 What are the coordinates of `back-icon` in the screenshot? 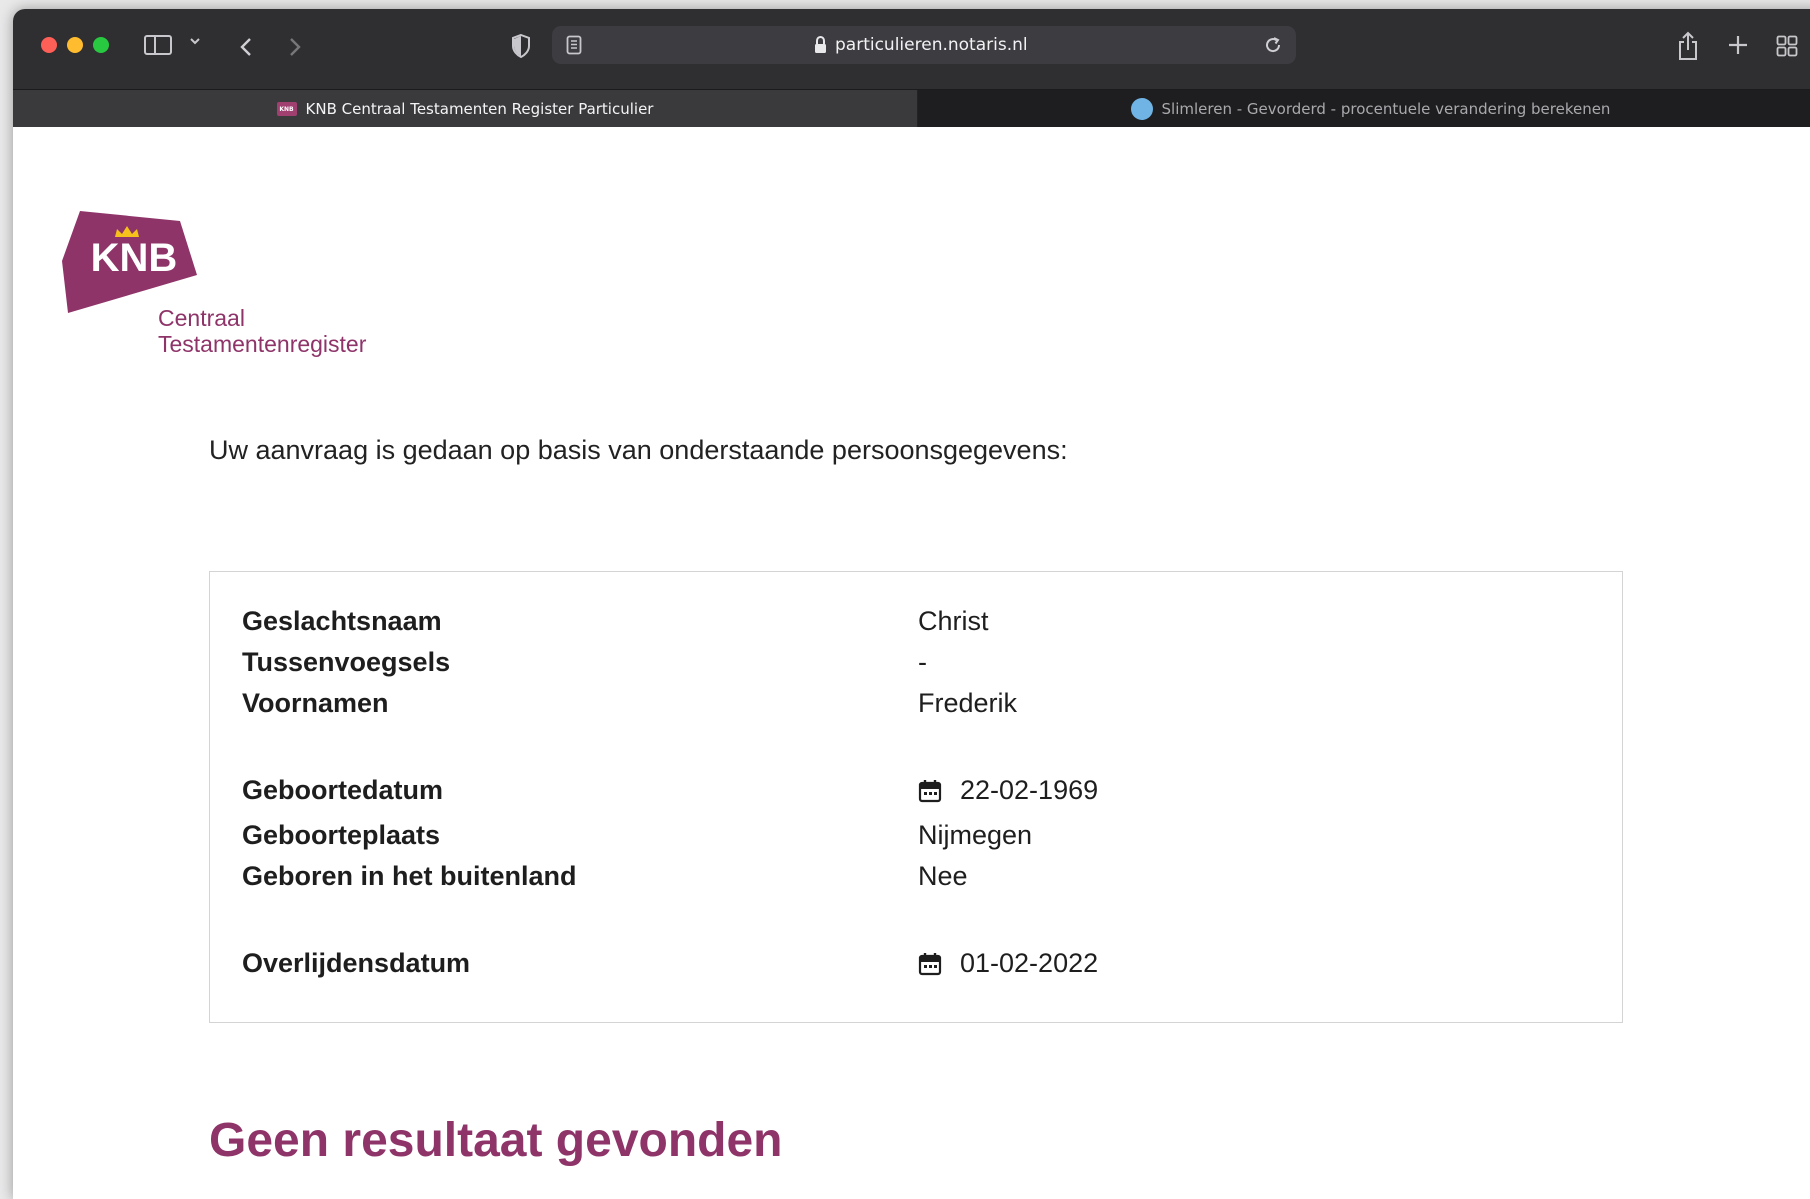 It's located at (247, 47).